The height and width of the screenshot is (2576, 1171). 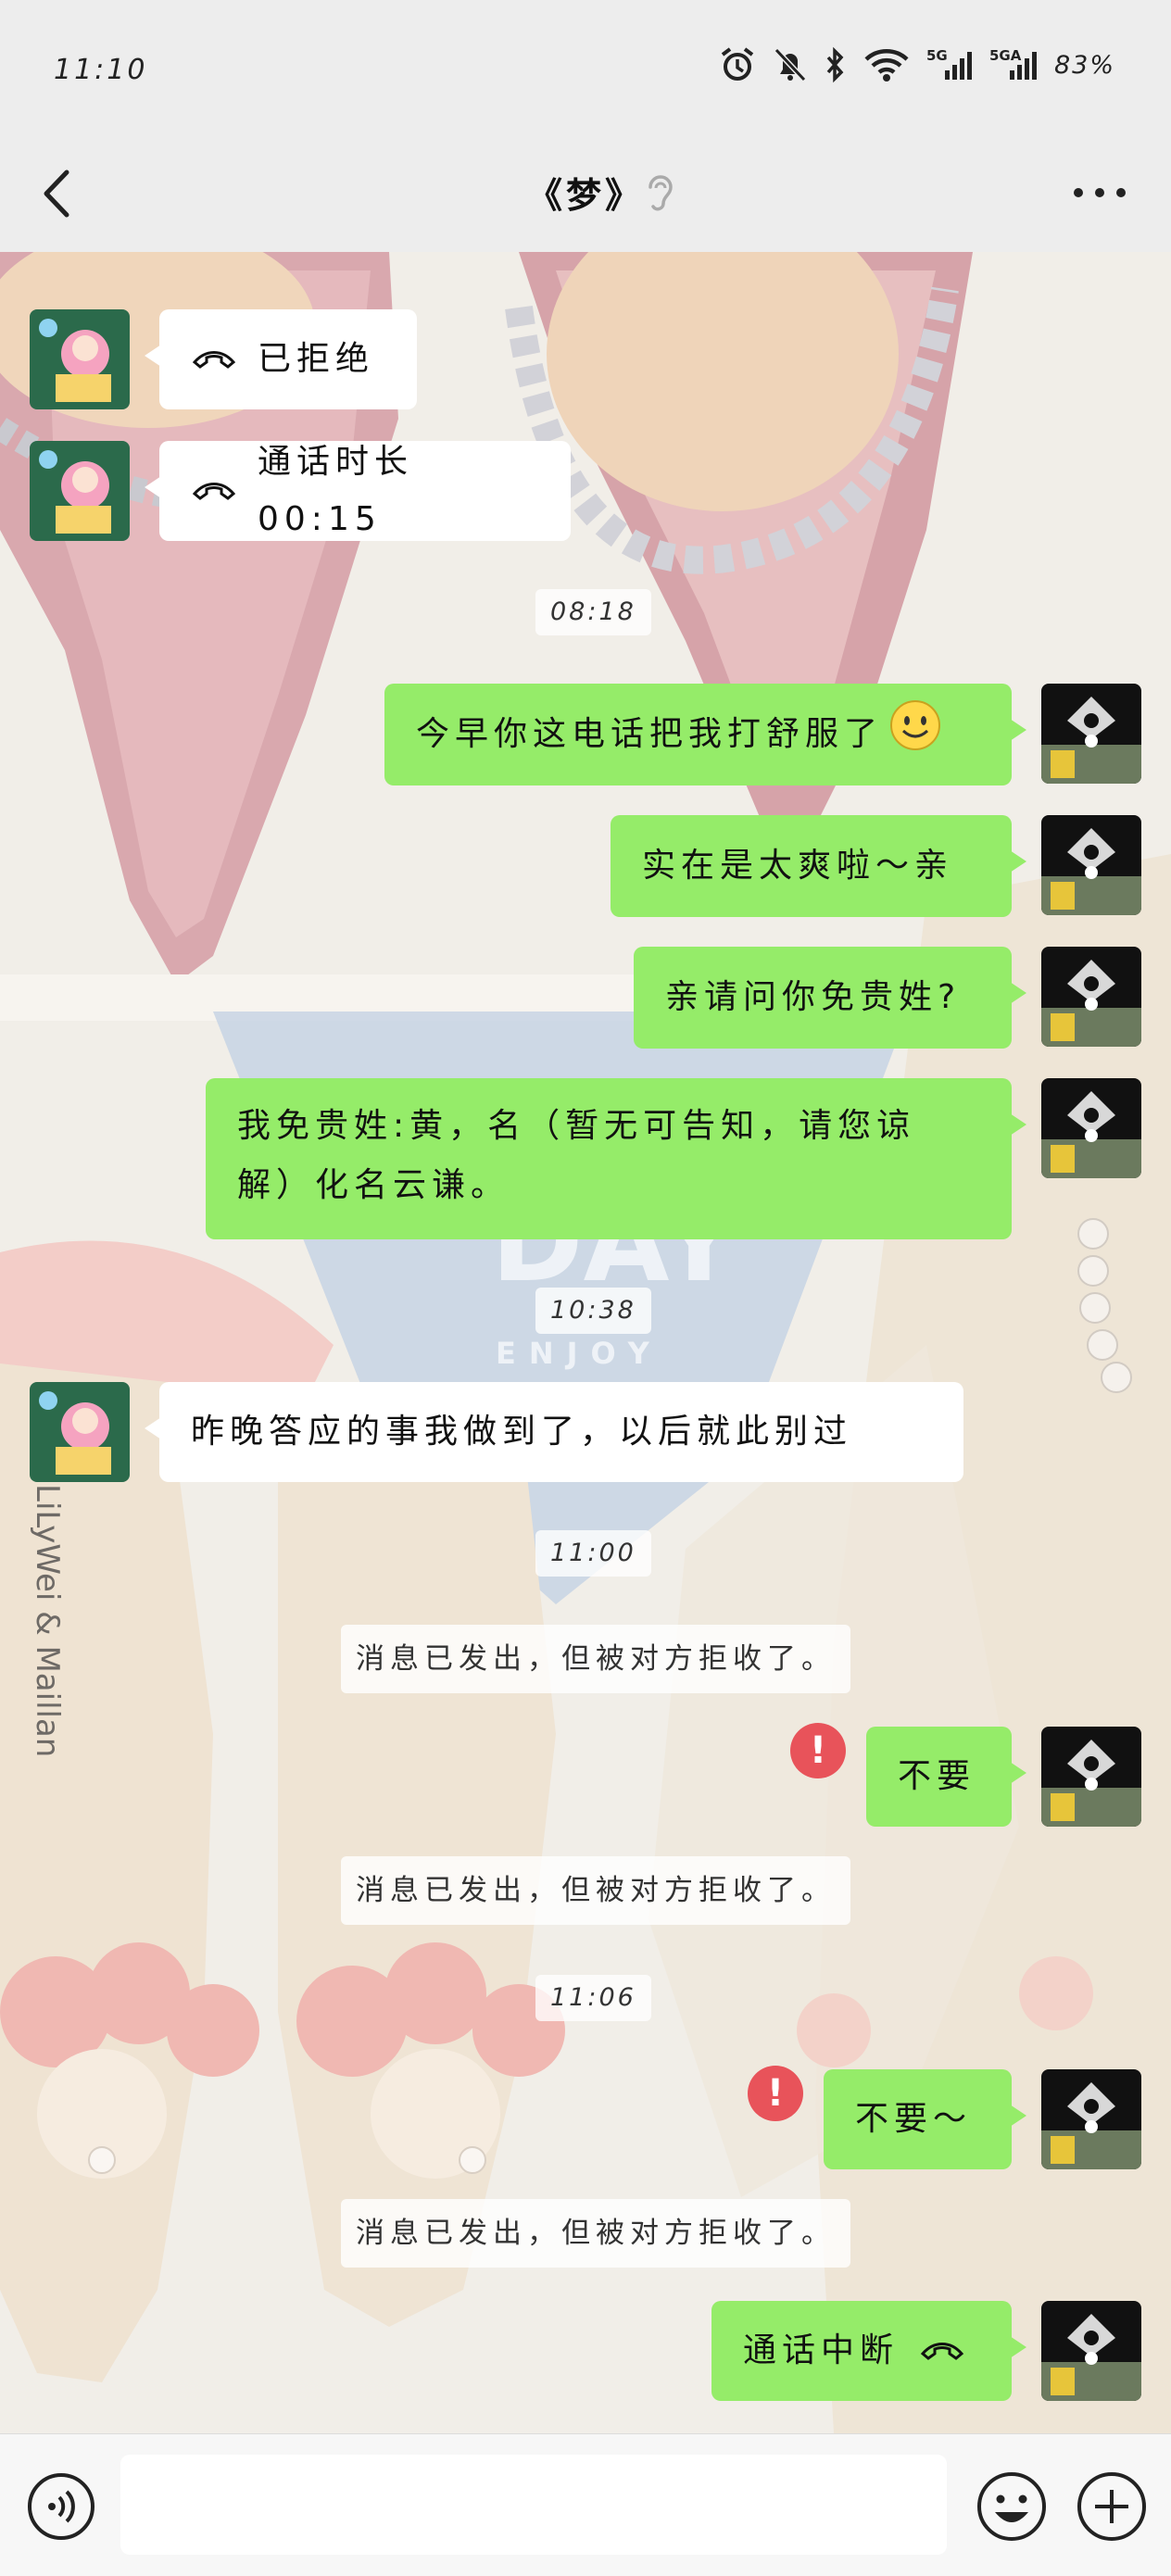 What do you see at coordinates (534, 2505) in the screenshot?
I see `message-input` at bounding box center [534, 2505].